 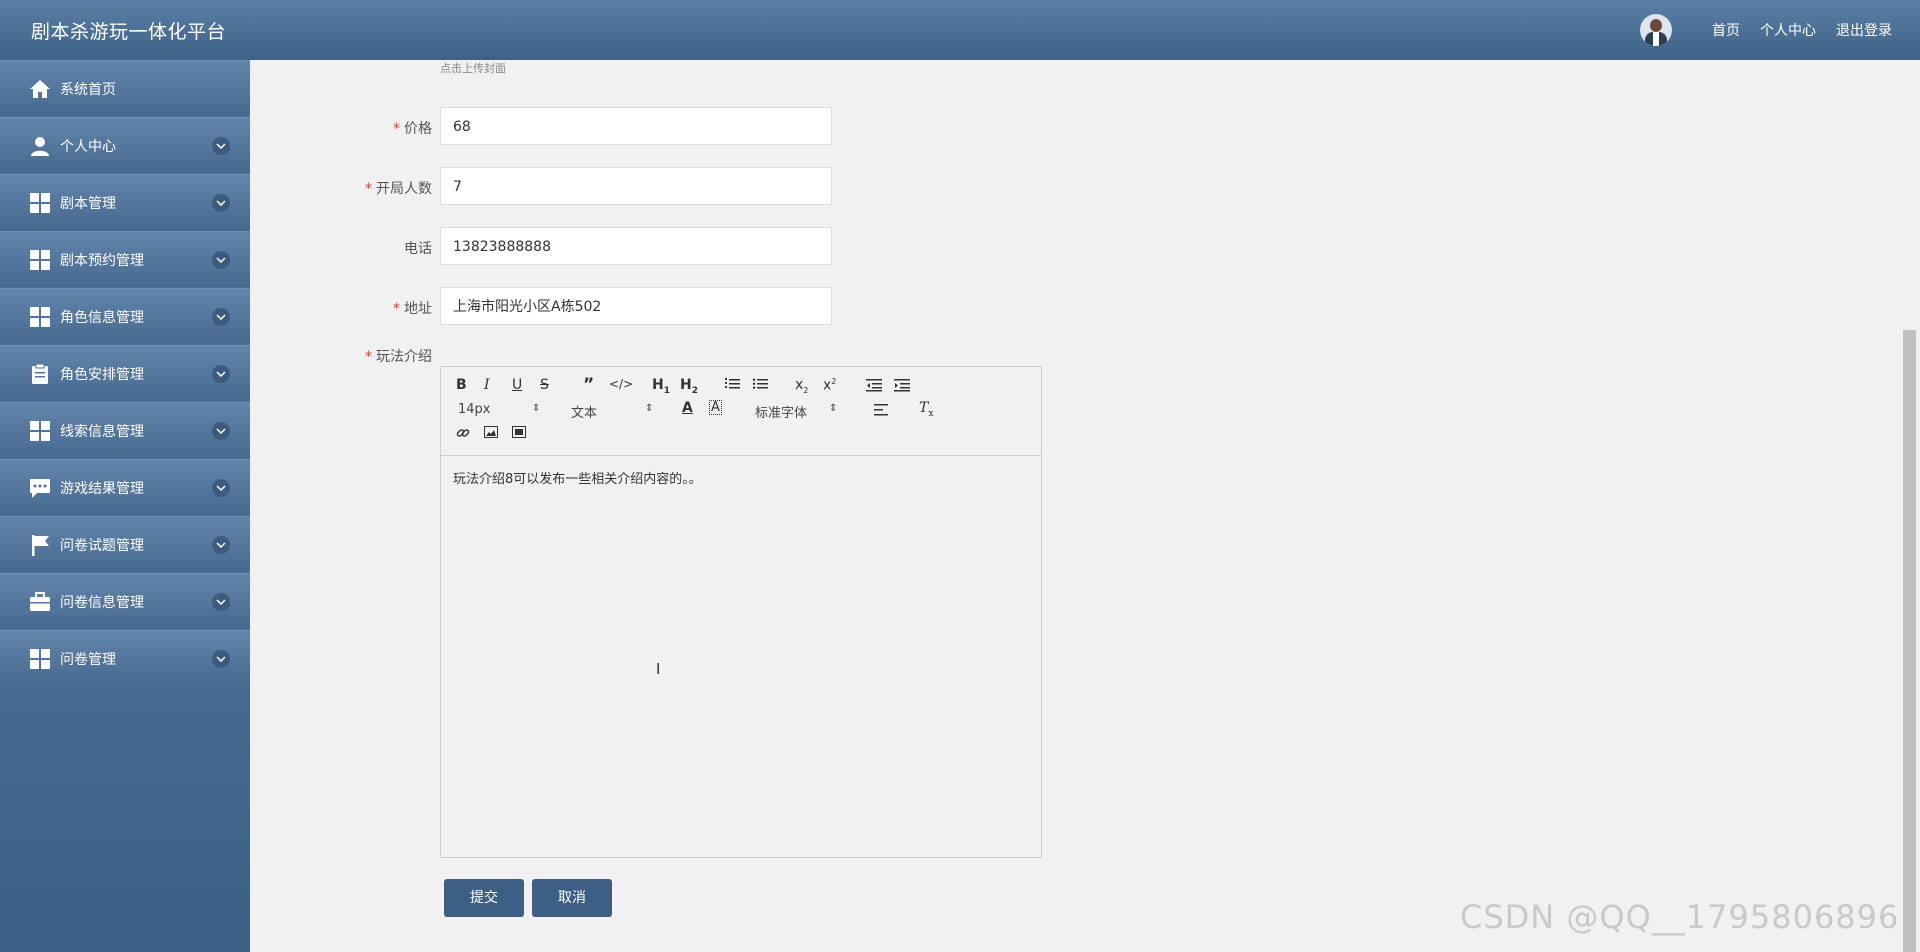 I want to click on sidebar-item-reservation: 剧本预约管理, so click(x=125, y=259).